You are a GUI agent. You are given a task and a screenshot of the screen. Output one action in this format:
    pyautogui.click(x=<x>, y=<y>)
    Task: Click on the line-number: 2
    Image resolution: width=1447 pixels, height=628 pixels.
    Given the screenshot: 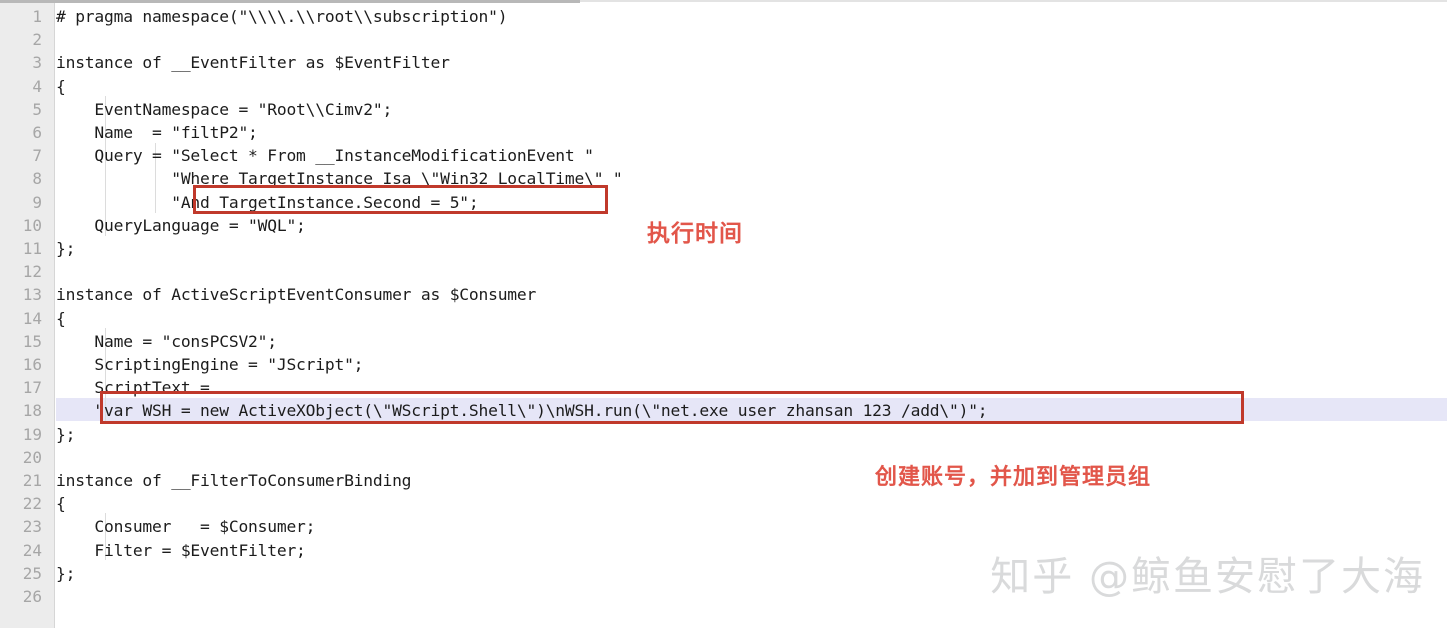 What is the action you would take?
    pyautogui.click(x=37, y=40)
    